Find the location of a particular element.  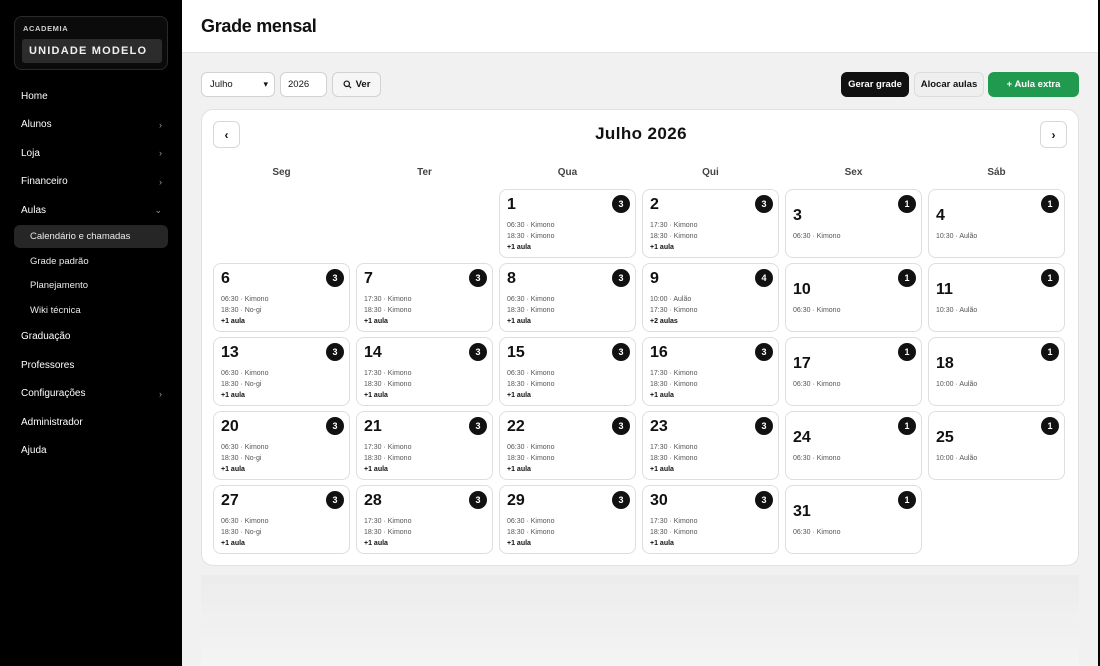

sidebar-item-label: Aulas is located at coordinates (34, 210).